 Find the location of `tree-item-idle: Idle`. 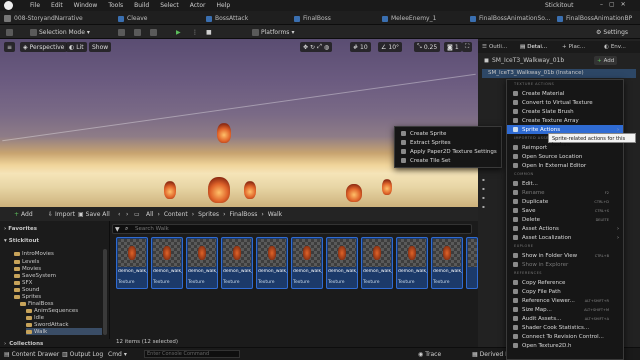

tree-item-idle: Idle is located at coordinates (35, 317).